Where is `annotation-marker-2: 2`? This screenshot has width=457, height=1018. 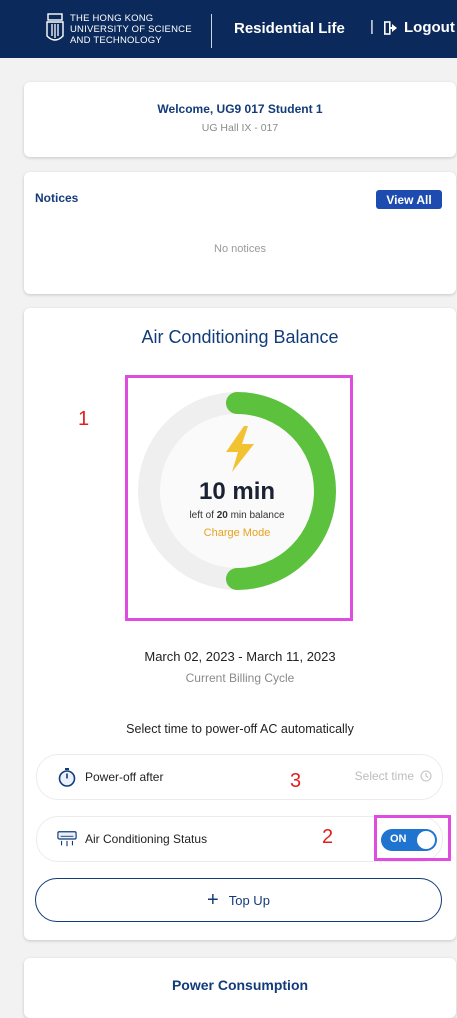 annotation-marker-2: 2 is located at coordinates (328, 837).